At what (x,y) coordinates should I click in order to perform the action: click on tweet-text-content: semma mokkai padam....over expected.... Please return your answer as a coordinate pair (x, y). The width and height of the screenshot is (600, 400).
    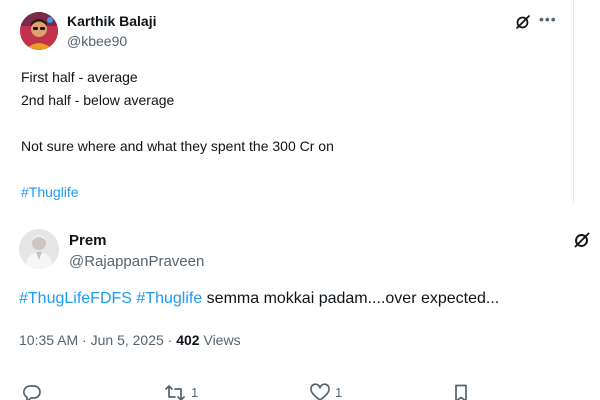
    Looking at the image, I should click on (351, 298).